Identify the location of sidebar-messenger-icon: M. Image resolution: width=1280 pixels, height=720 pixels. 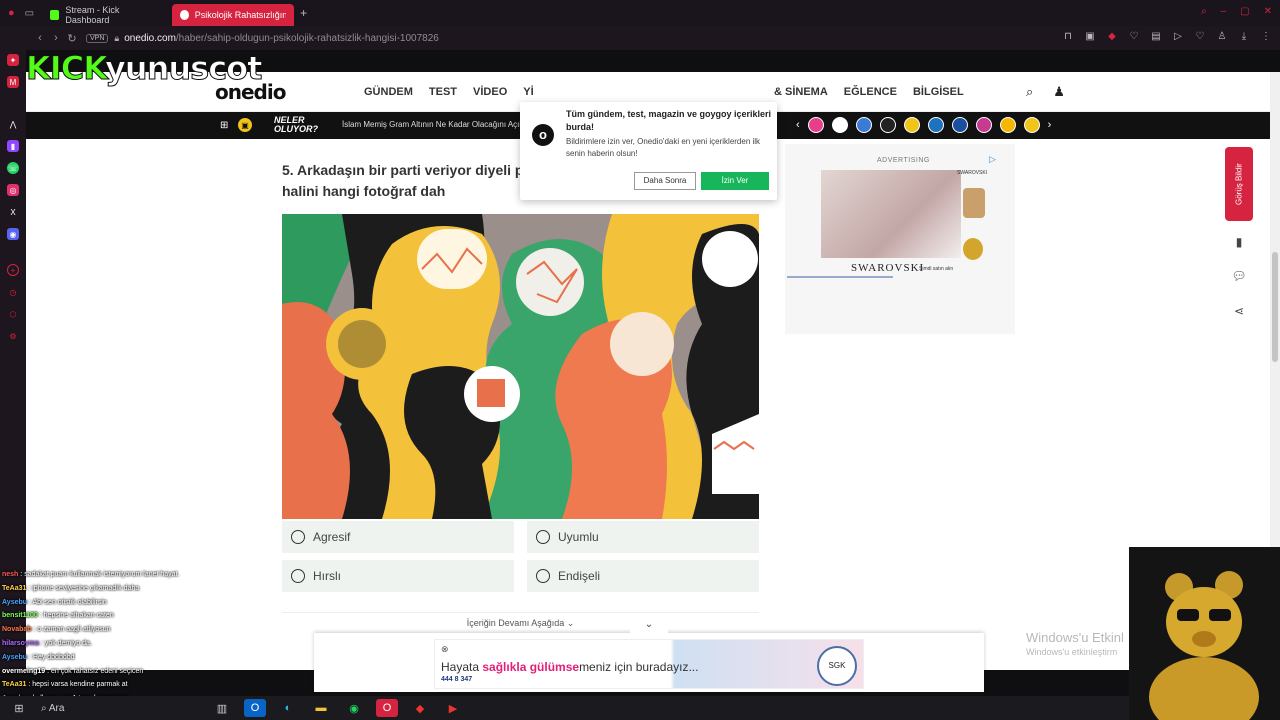
(13, 82).